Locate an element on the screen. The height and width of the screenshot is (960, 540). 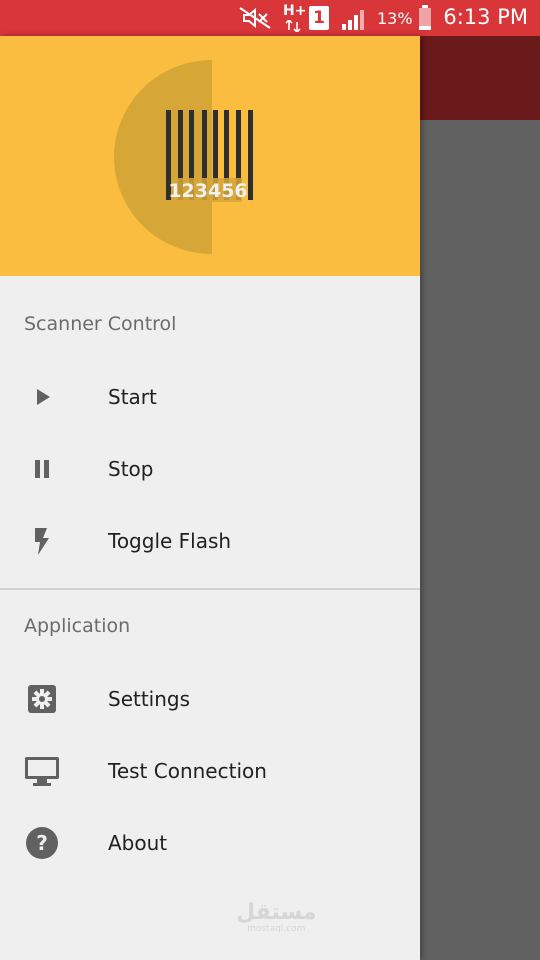
battery-icon is located at coordinates (425, 17).